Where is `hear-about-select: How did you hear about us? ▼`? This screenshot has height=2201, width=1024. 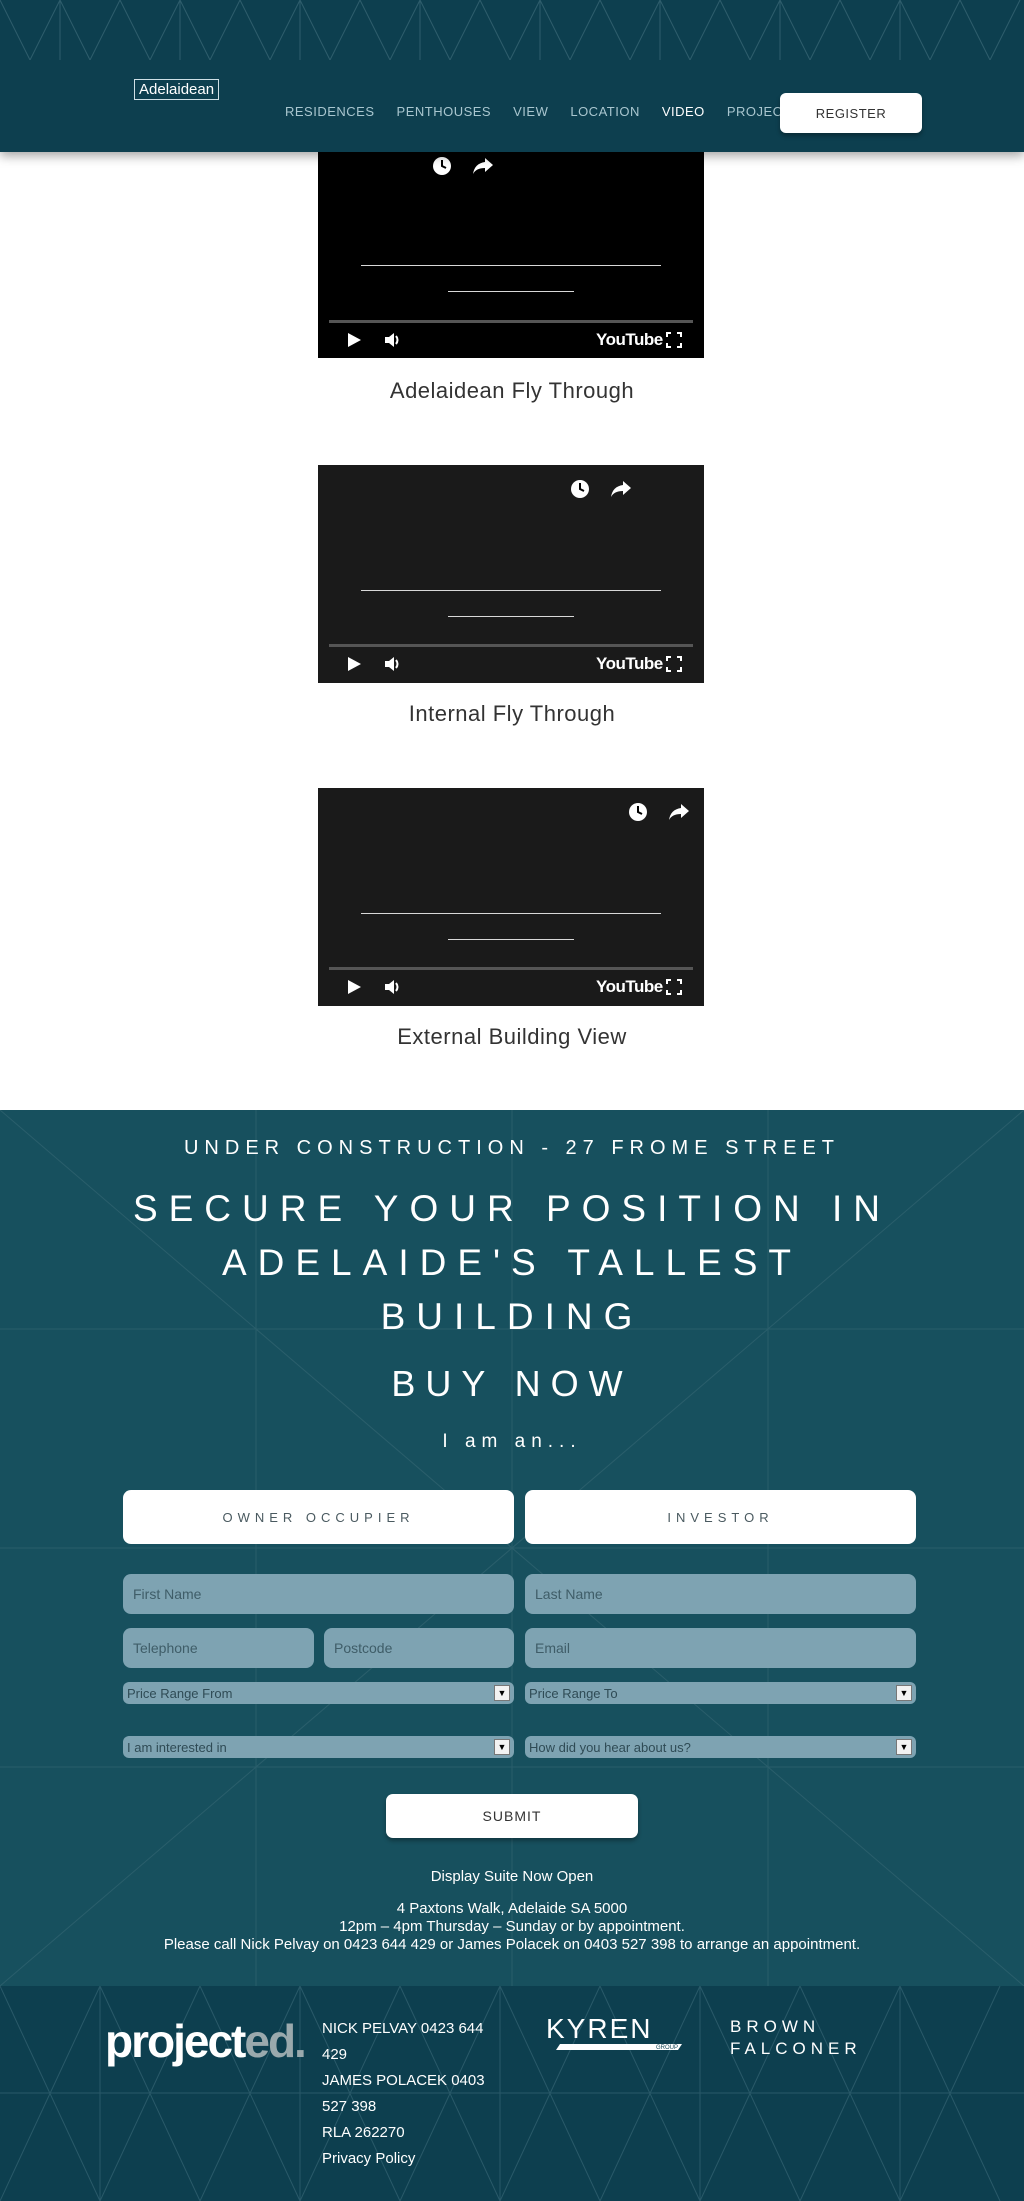
hear-about-select: How did you hear about us? ▼ is located at coordinates (720, 1747).